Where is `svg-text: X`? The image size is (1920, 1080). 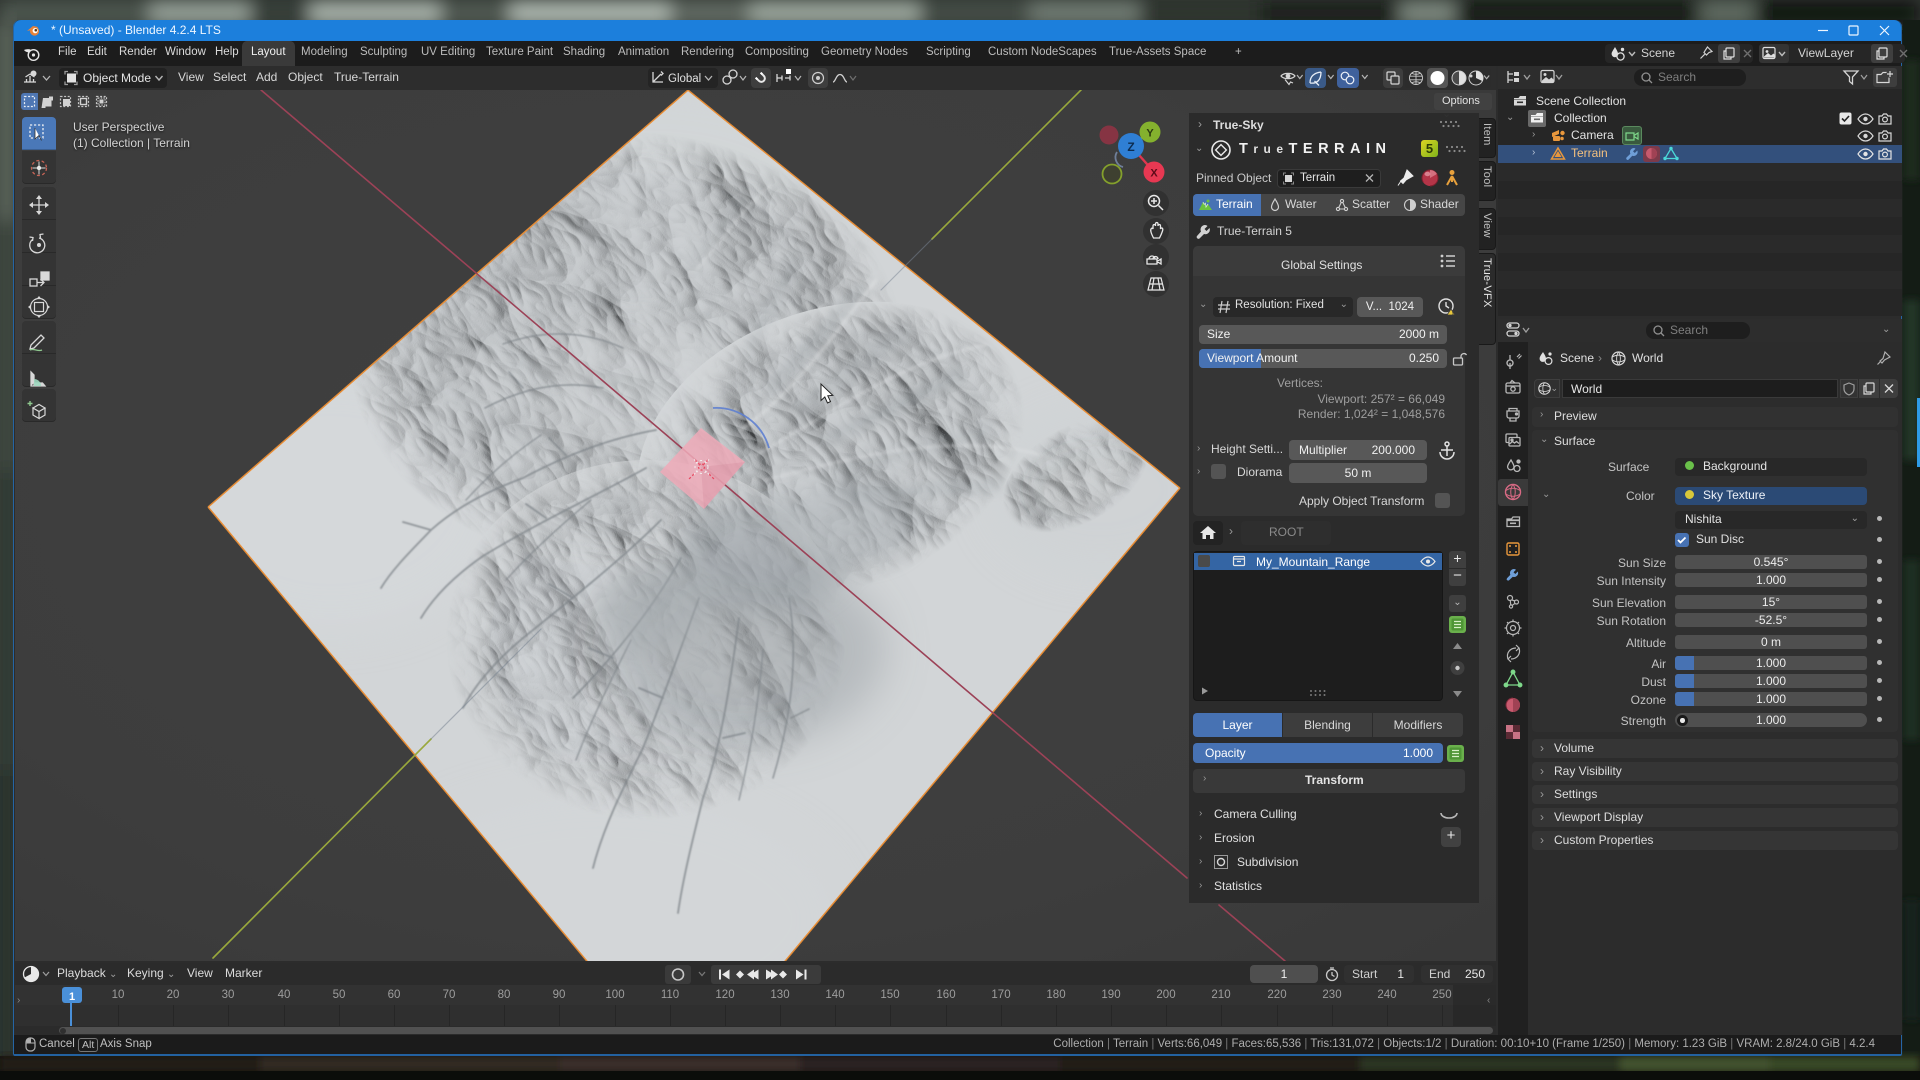
svg-text: X is located at coordinates (1154, 174).